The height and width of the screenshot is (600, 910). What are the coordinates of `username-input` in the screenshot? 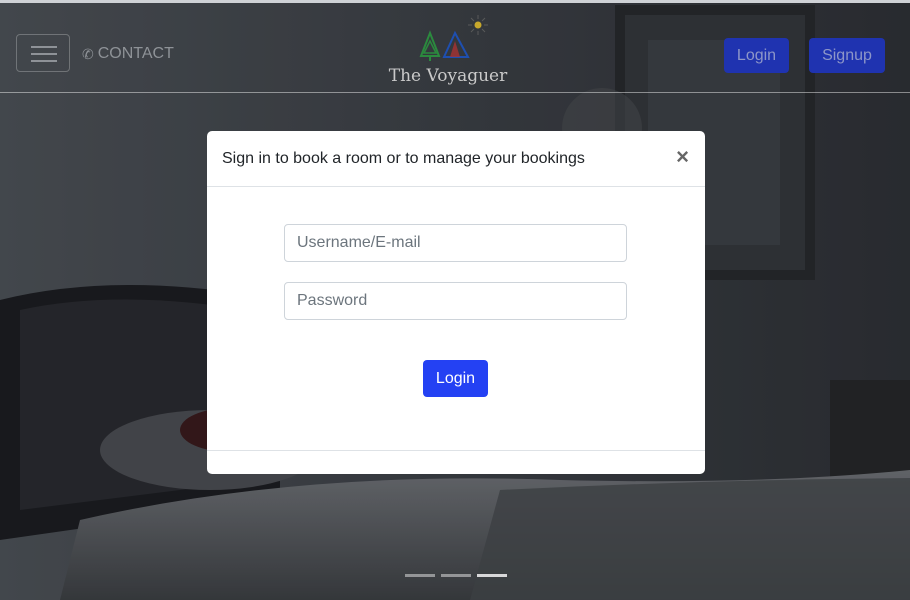 It's located at (455, 243).